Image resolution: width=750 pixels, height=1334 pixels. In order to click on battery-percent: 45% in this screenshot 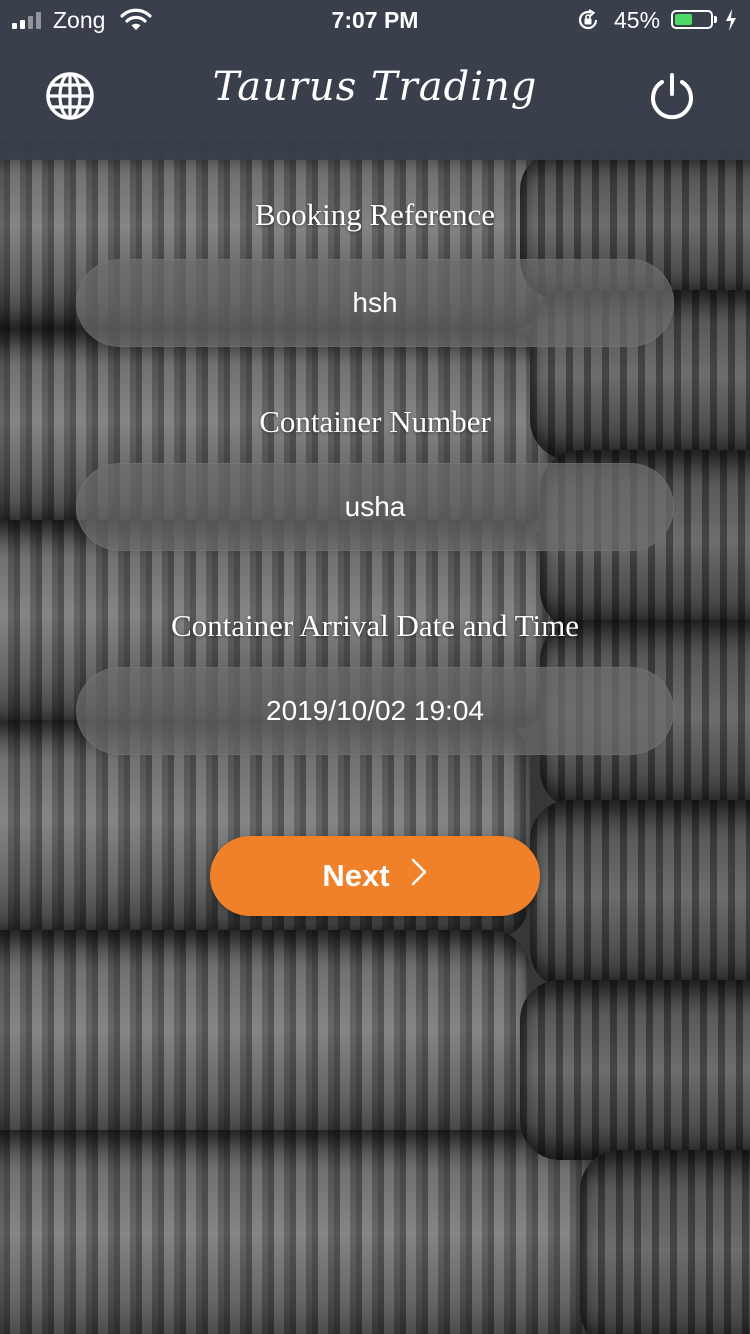, I will do `click(637, 20)`.